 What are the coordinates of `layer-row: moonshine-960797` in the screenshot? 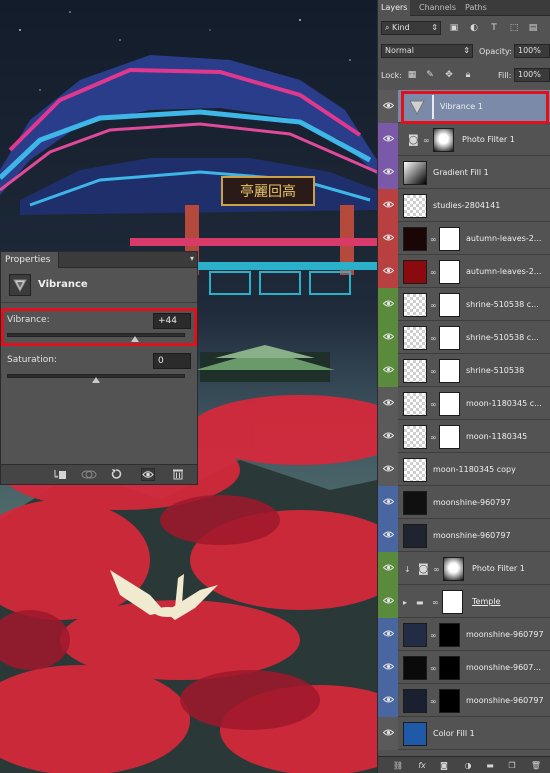 It's located at (464, 535).